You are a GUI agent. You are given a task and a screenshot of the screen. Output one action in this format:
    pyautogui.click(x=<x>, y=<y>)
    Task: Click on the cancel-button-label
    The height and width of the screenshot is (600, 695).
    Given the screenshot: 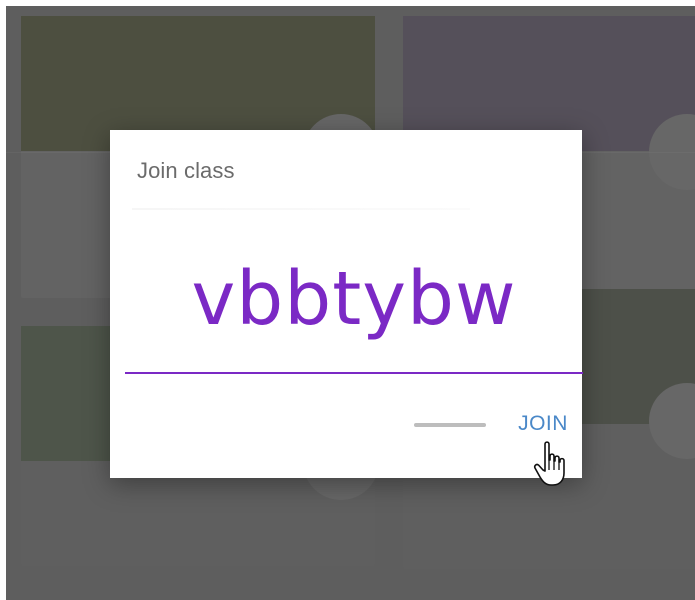 What is the action you would take?
    pyautogui.click(x=450, y=425)
    